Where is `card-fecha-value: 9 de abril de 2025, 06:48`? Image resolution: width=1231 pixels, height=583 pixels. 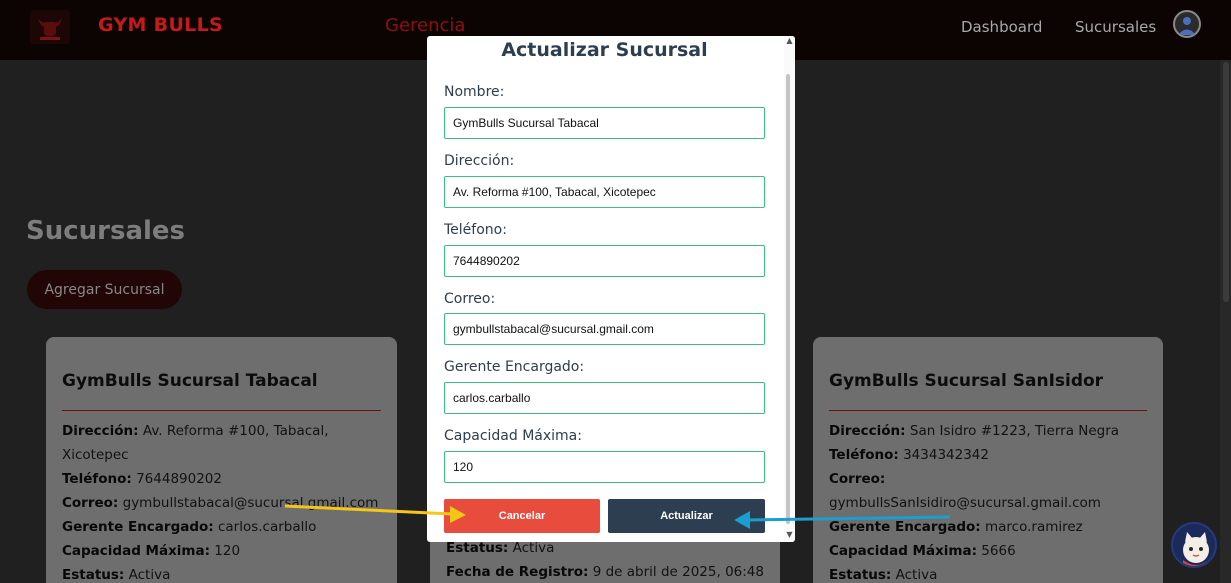 card-fecha-value: 9 de abril de 2025, 06:48 is located at coordinates (676, 572).